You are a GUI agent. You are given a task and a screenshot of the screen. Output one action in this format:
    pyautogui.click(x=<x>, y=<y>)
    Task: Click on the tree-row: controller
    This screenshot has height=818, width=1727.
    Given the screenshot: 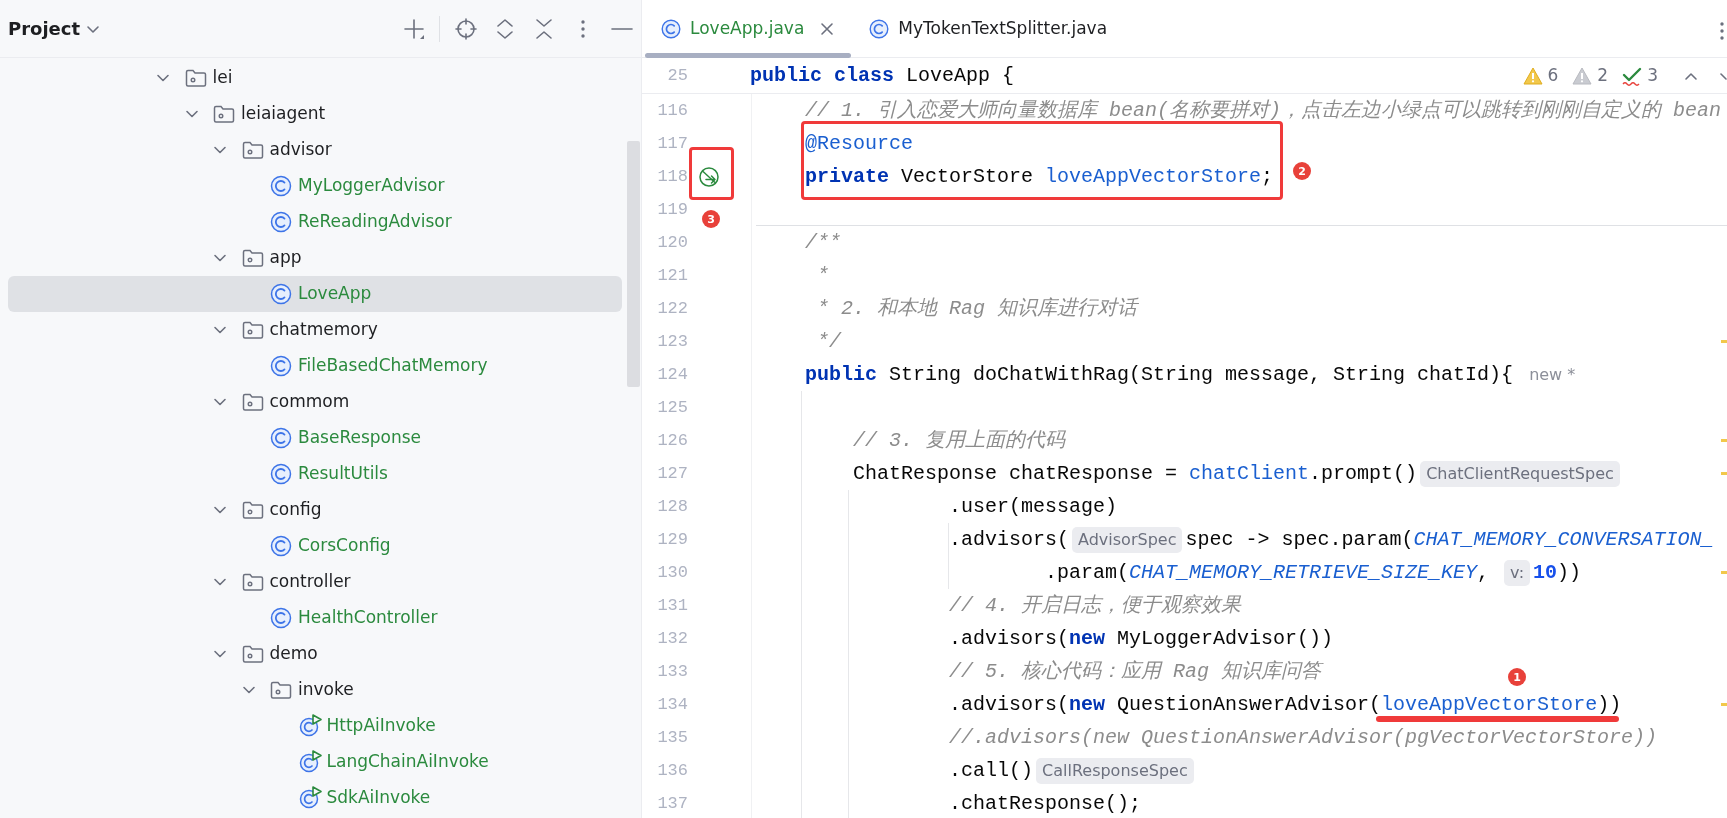 What is the action you would take?
    pyautogui.click(x=315, y=582)
    